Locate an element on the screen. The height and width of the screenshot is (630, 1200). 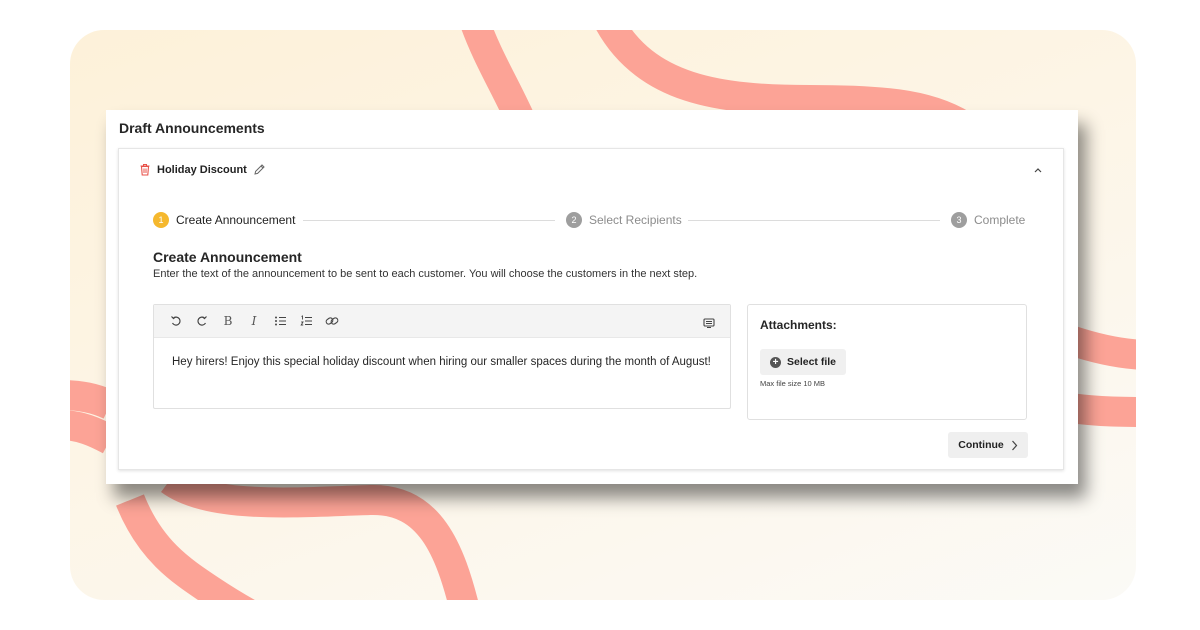
max-file-size-note: Max file size 10 MB is located at coordinates (793, 383).